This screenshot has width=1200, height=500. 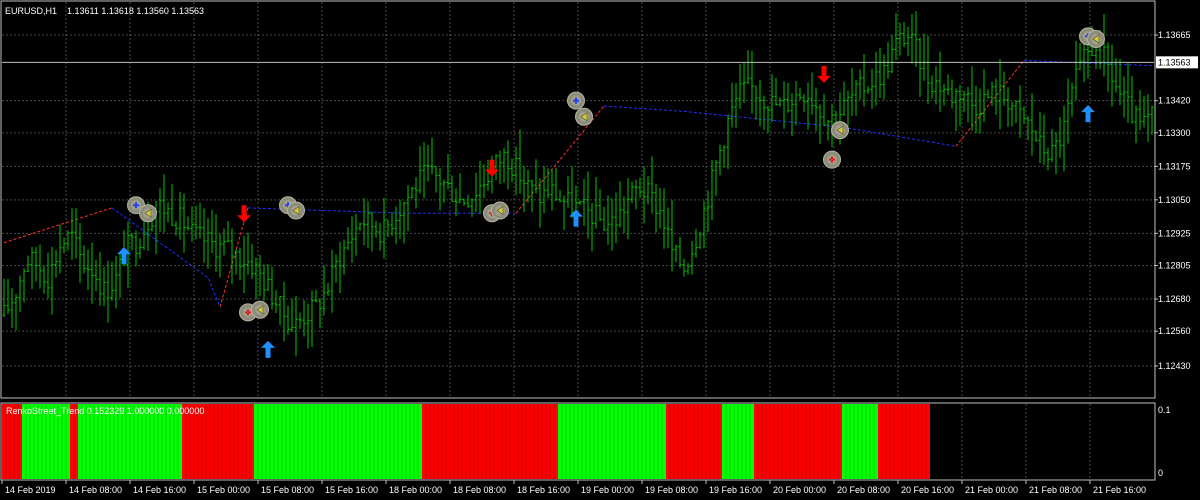 I want to click on y-tick-label: 1.13050, so click(x=1174, y=200).